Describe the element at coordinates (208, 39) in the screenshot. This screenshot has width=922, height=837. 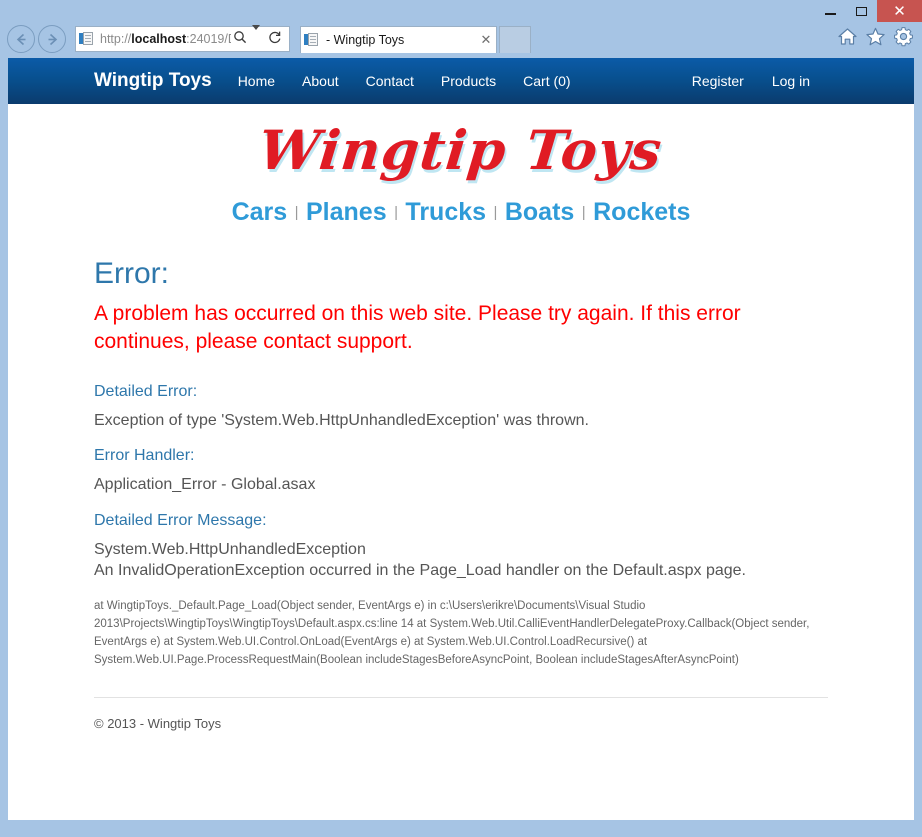
I see `url-rest: :24019/De` at that location.